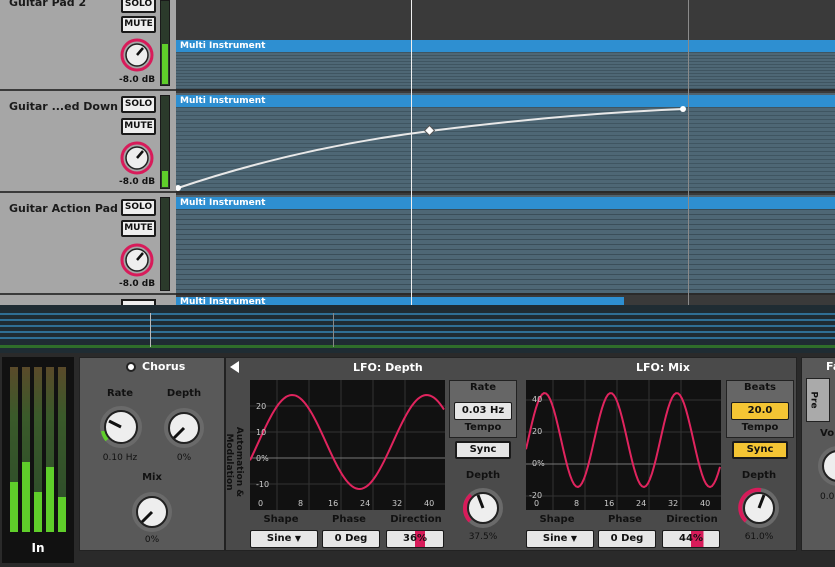 The image size is (835, 567). What do you see at coordinates (663, 367) in the screenshot?
I see `lfo-mix-title: LFO: Mix` at bounding box center [663, 367].